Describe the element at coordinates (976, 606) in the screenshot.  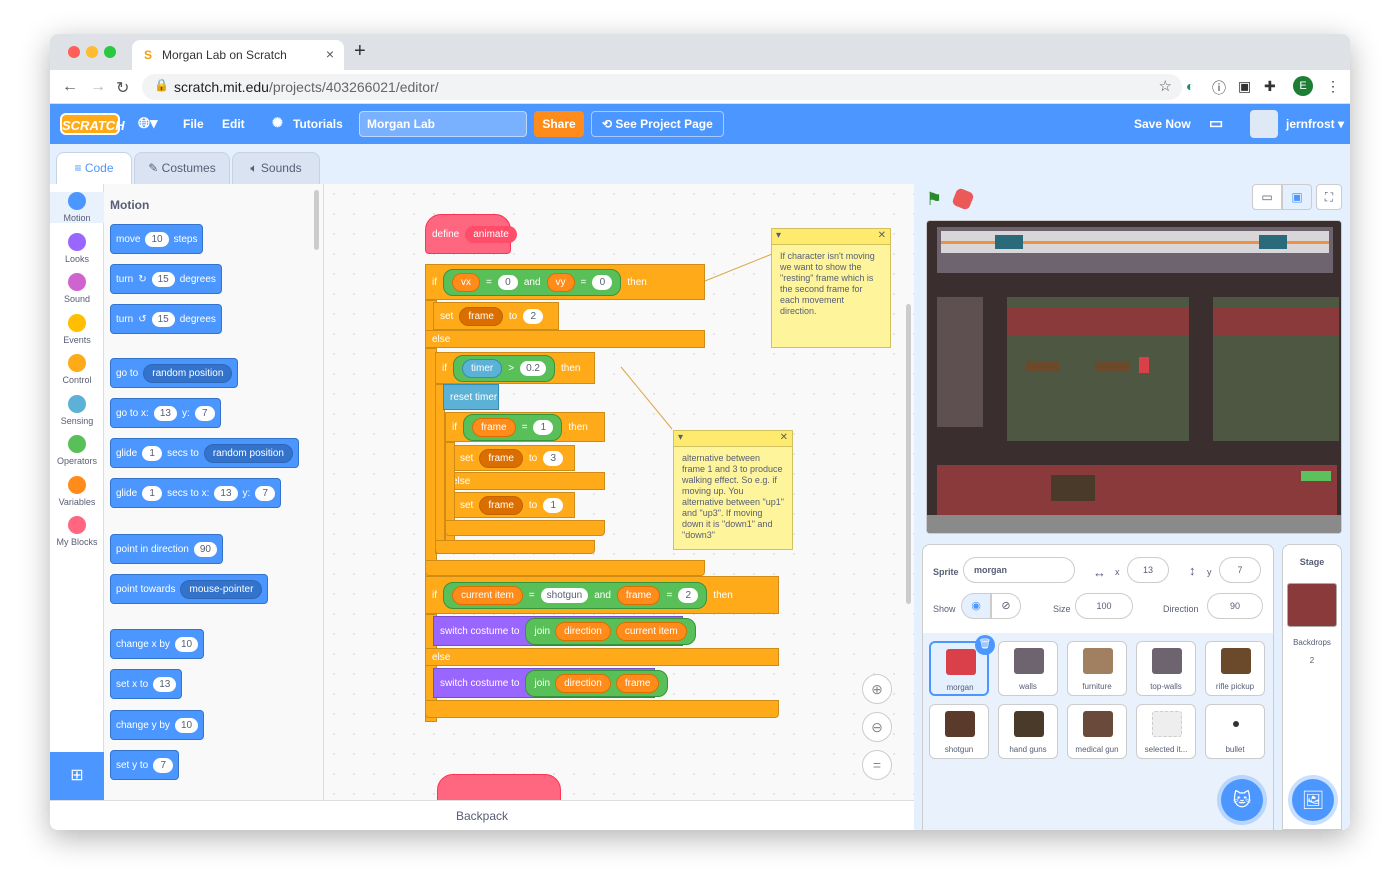
I see `show-visible-eye-icon: ◉` at that location.